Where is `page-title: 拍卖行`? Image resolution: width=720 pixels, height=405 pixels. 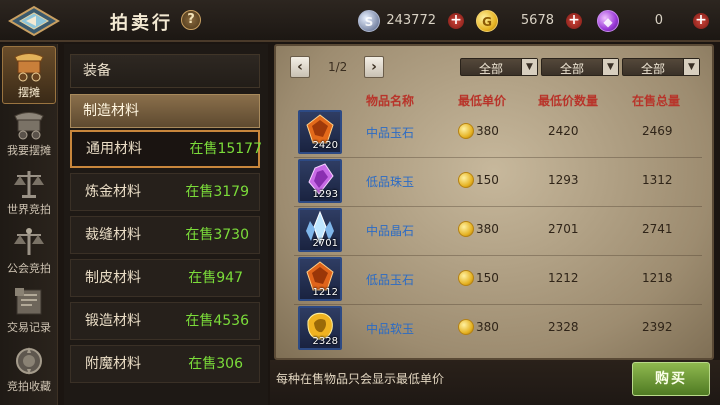
page-title: 拍卖行 is located at coordinates (141, 23).